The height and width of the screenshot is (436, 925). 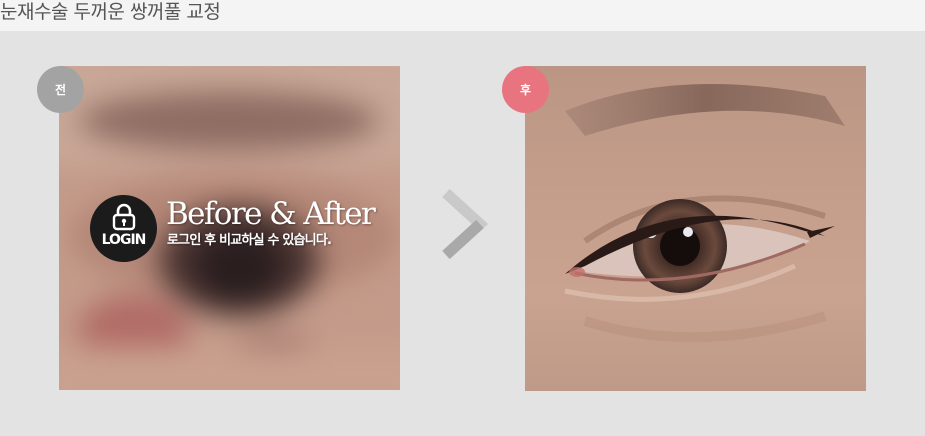 What do you see at coordinates (124, 217) in the screenshot?
I see `lock-icon` at bounding box center [124, 217].